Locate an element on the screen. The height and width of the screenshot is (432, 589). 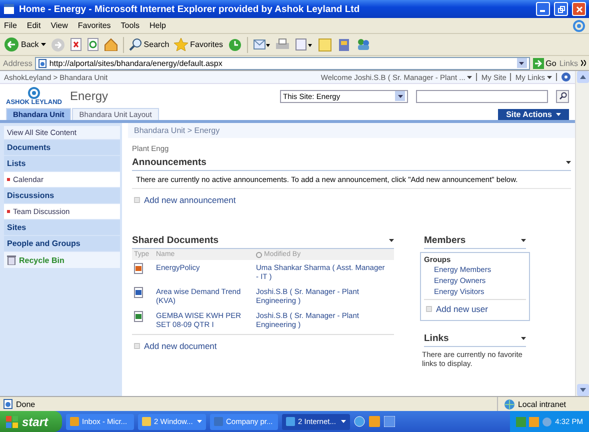
search-button is located at coordinates (562, 96).